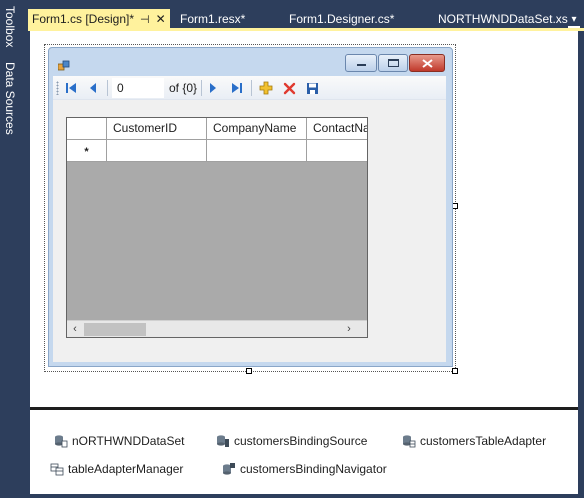  What do you see at coordinates (87, 151) in the screenshot?
I see `new-row-marker: *` at bounding box center [87, 151].